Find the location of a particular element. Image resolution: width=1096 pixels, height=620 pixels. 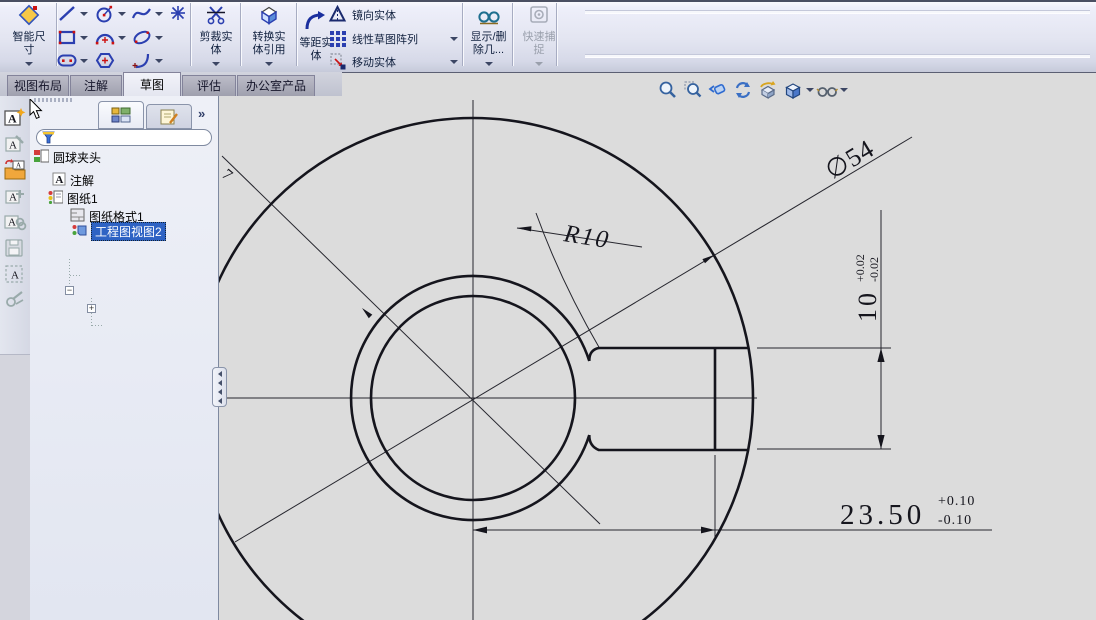

feature-manager-panel: » 圆球夹头 A 注解 − 图纸1 + 图纸格式1 工程图视图2 is located at coordinates (124, 358).